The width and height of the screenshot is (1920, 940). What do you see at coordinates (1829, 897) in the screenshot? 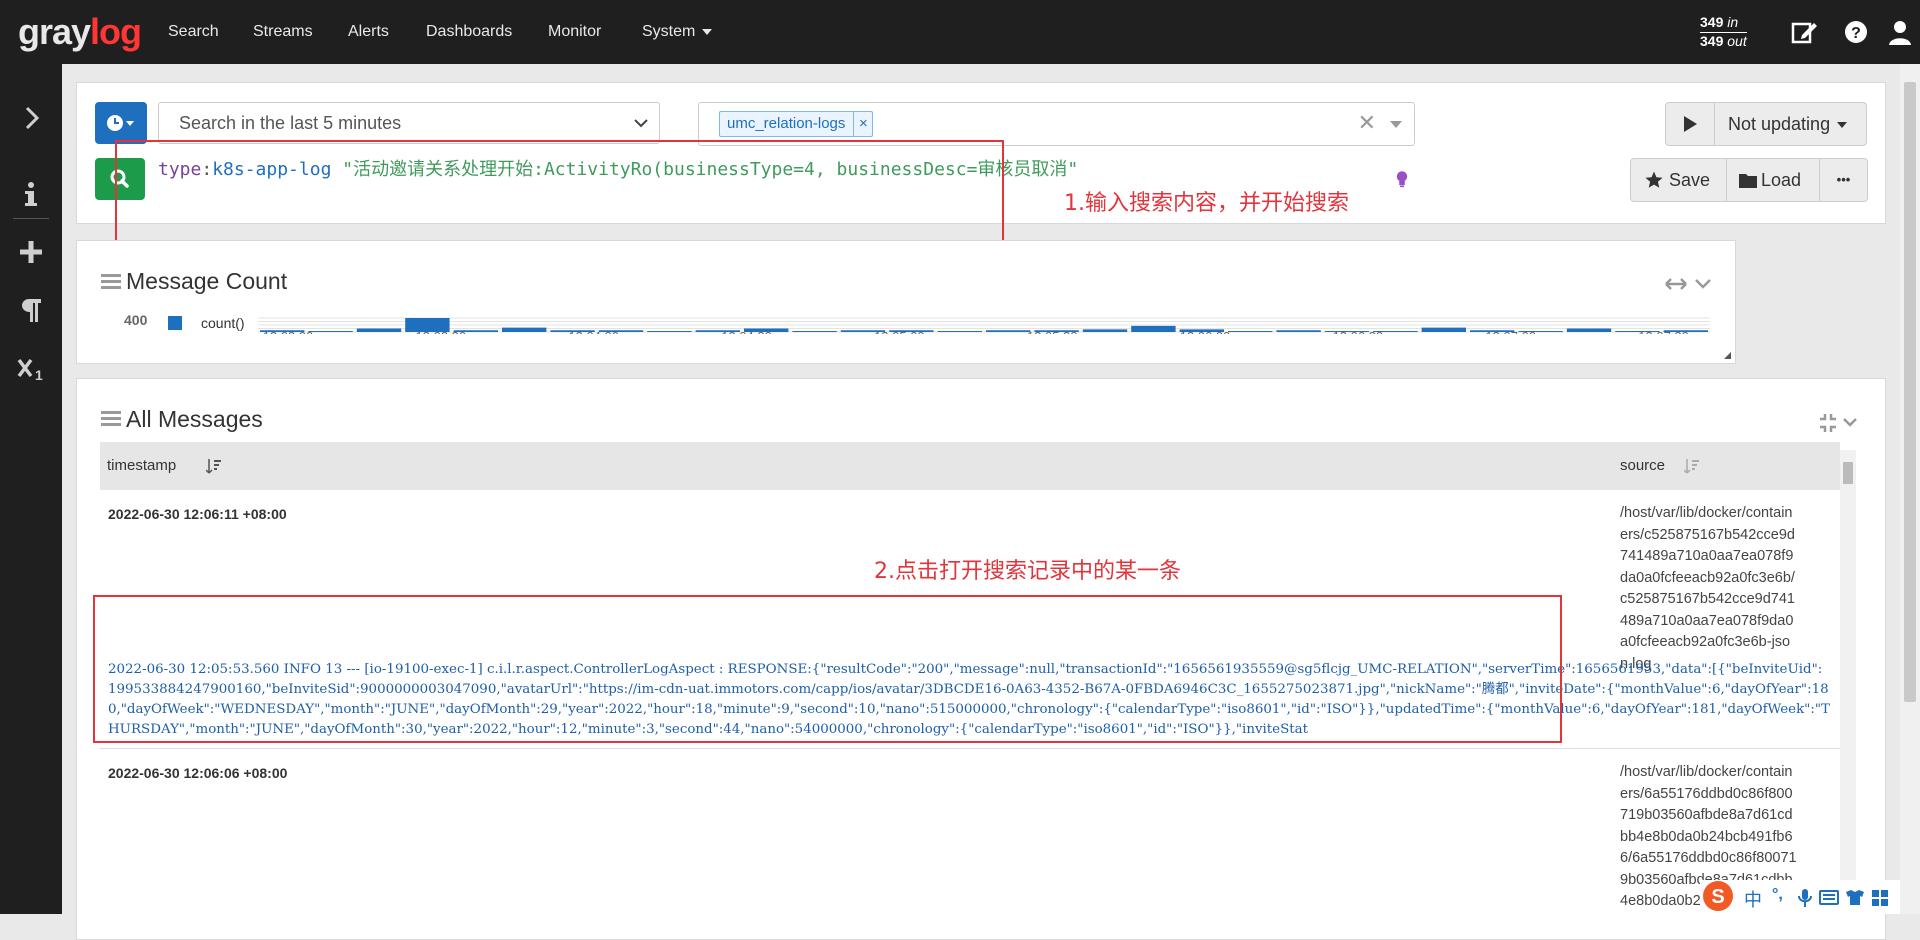
I see `keyboard-icon` at bounding box center [1829, 897].